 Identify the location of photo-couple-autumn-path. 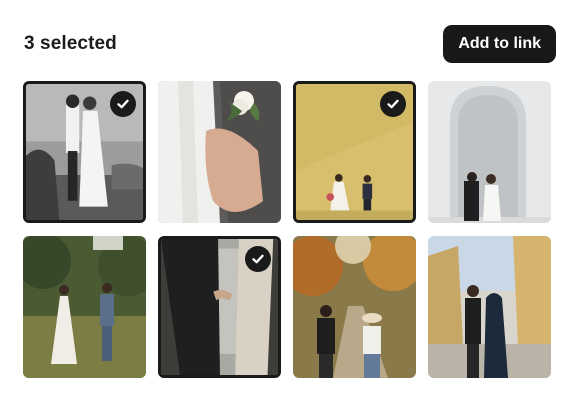
(354, 307).